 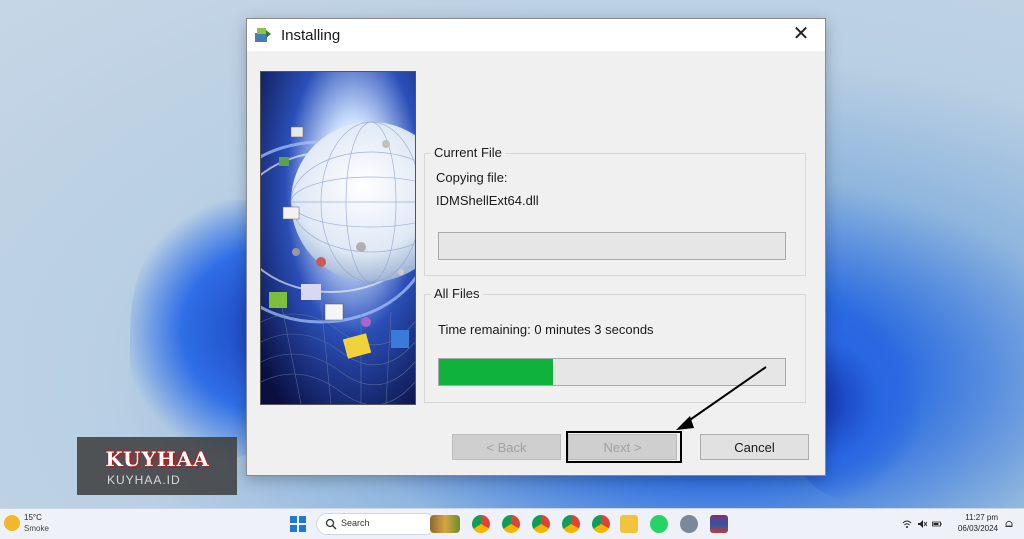 I want to click on notification-bell-icon, so click(x=1009, y=524).